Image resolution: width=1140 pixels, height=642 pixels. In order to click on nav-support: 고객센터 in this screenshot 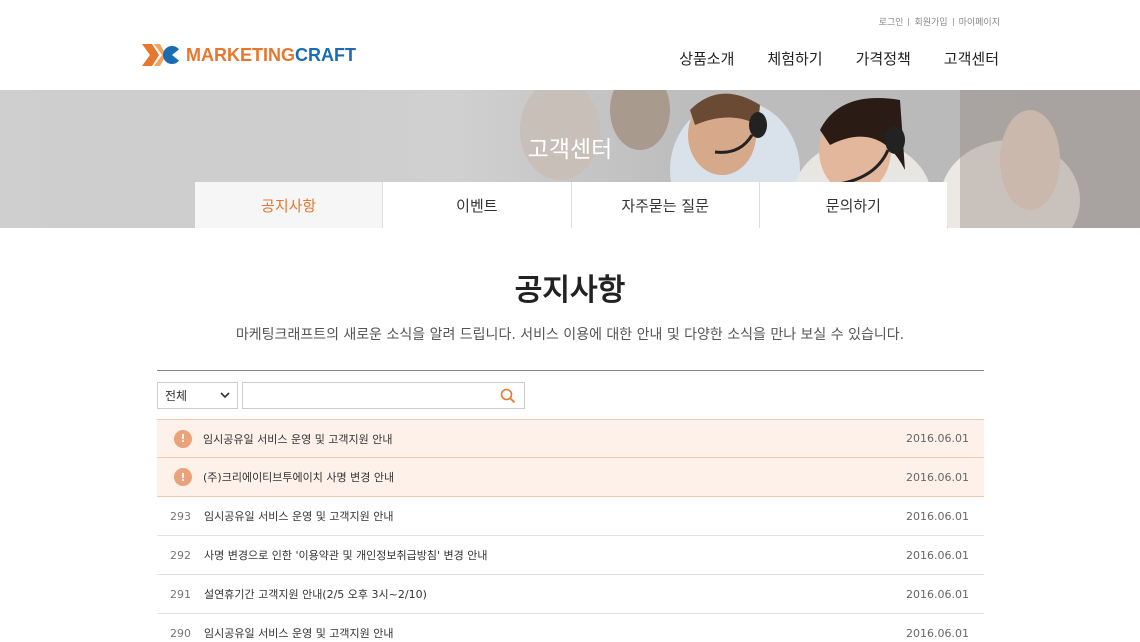, I will do `click(971, 58)`.